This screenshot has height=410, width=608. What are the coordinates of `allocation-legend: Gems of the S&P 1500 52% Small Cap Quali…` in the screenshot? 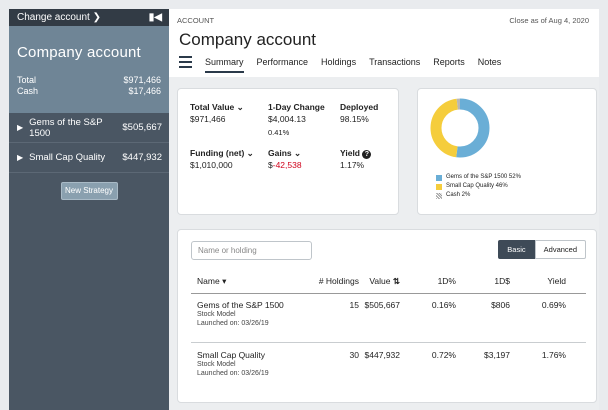 It's located at (478, 186).